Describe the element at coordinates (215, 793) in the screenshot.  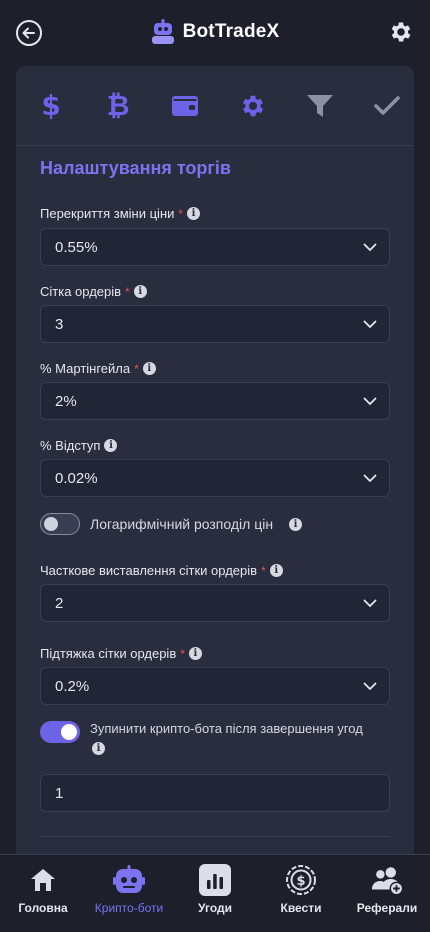
I see `deals-count-input: 1` at that location.